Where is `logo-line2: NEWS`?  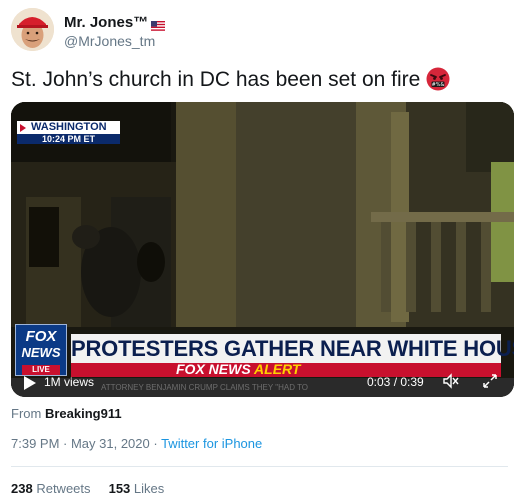
logo-line2: NEWS is located at coordinates (41, 352).